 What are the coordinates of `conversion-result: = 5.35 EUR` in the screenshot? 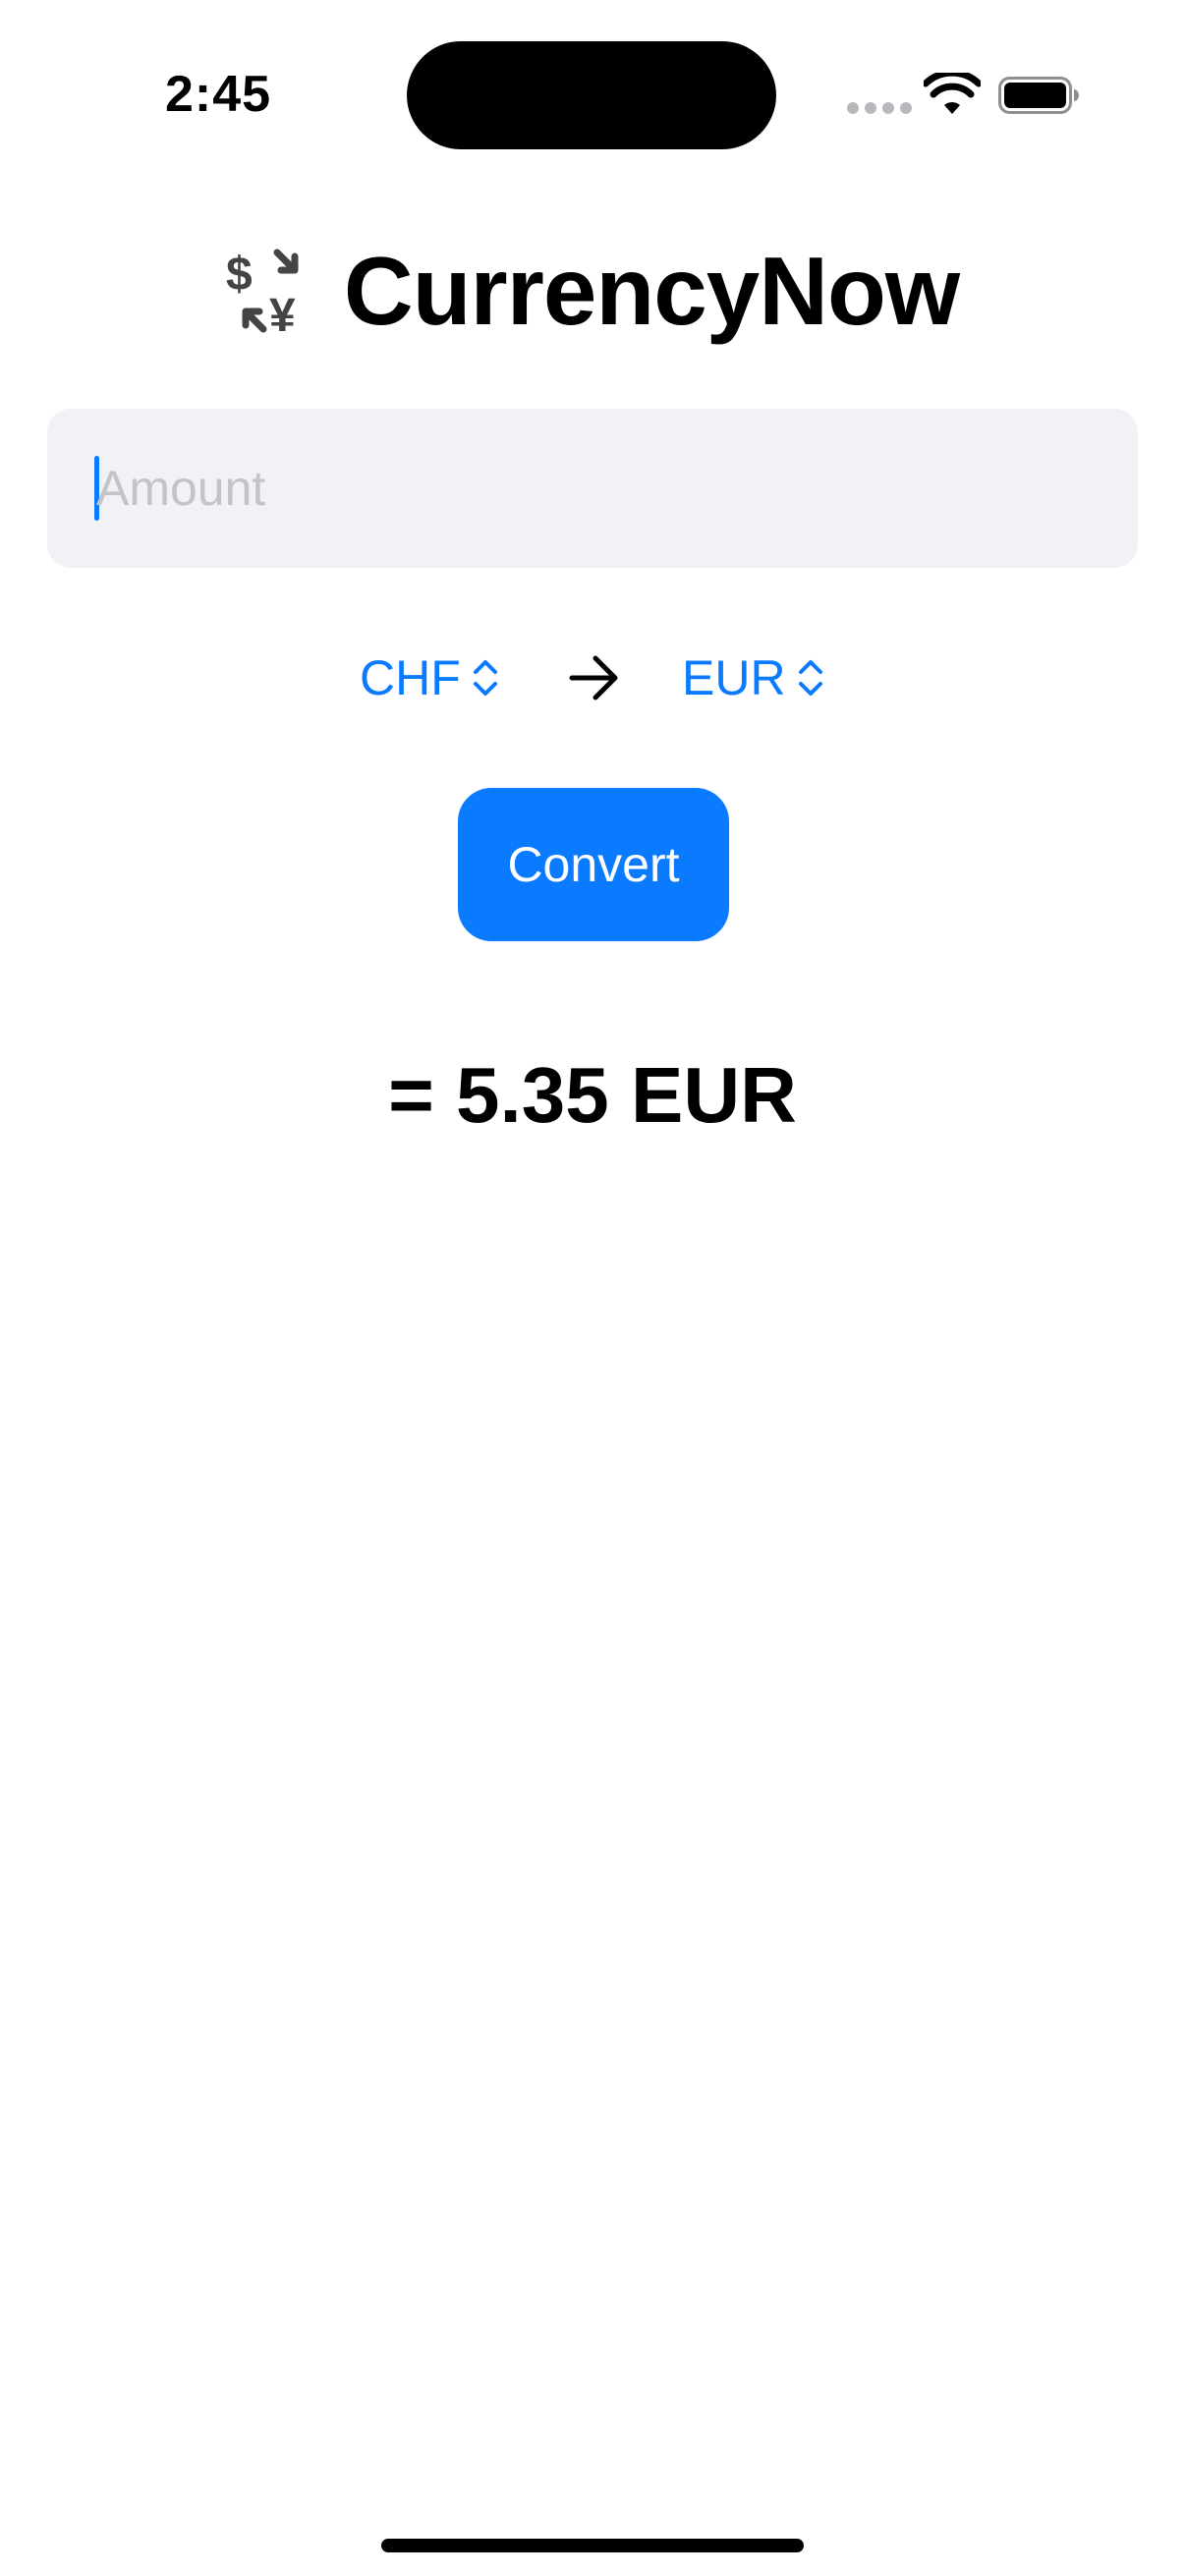 It's located at (592, 1095).